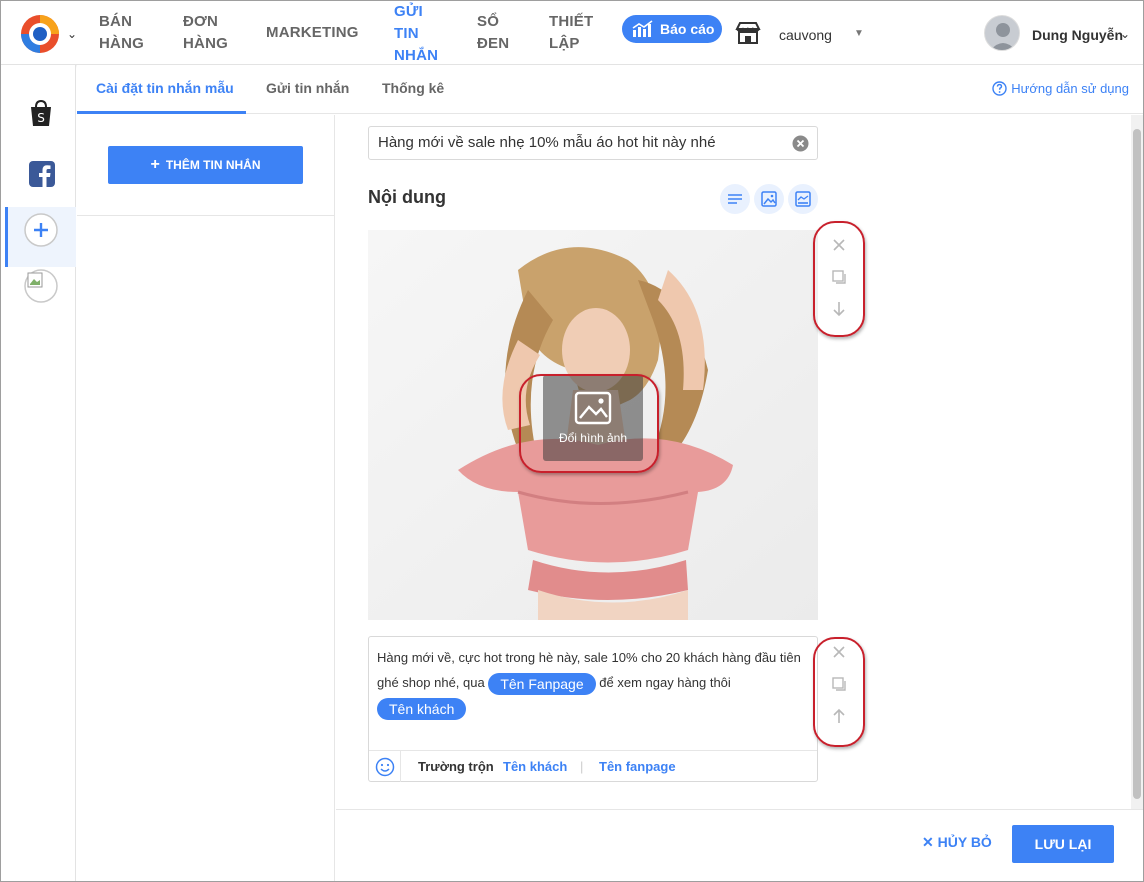 The image size is (1144, 882). Describe the element at coordinates (161, 112) in the screenshot. I see `active-tab-underline` at that location.